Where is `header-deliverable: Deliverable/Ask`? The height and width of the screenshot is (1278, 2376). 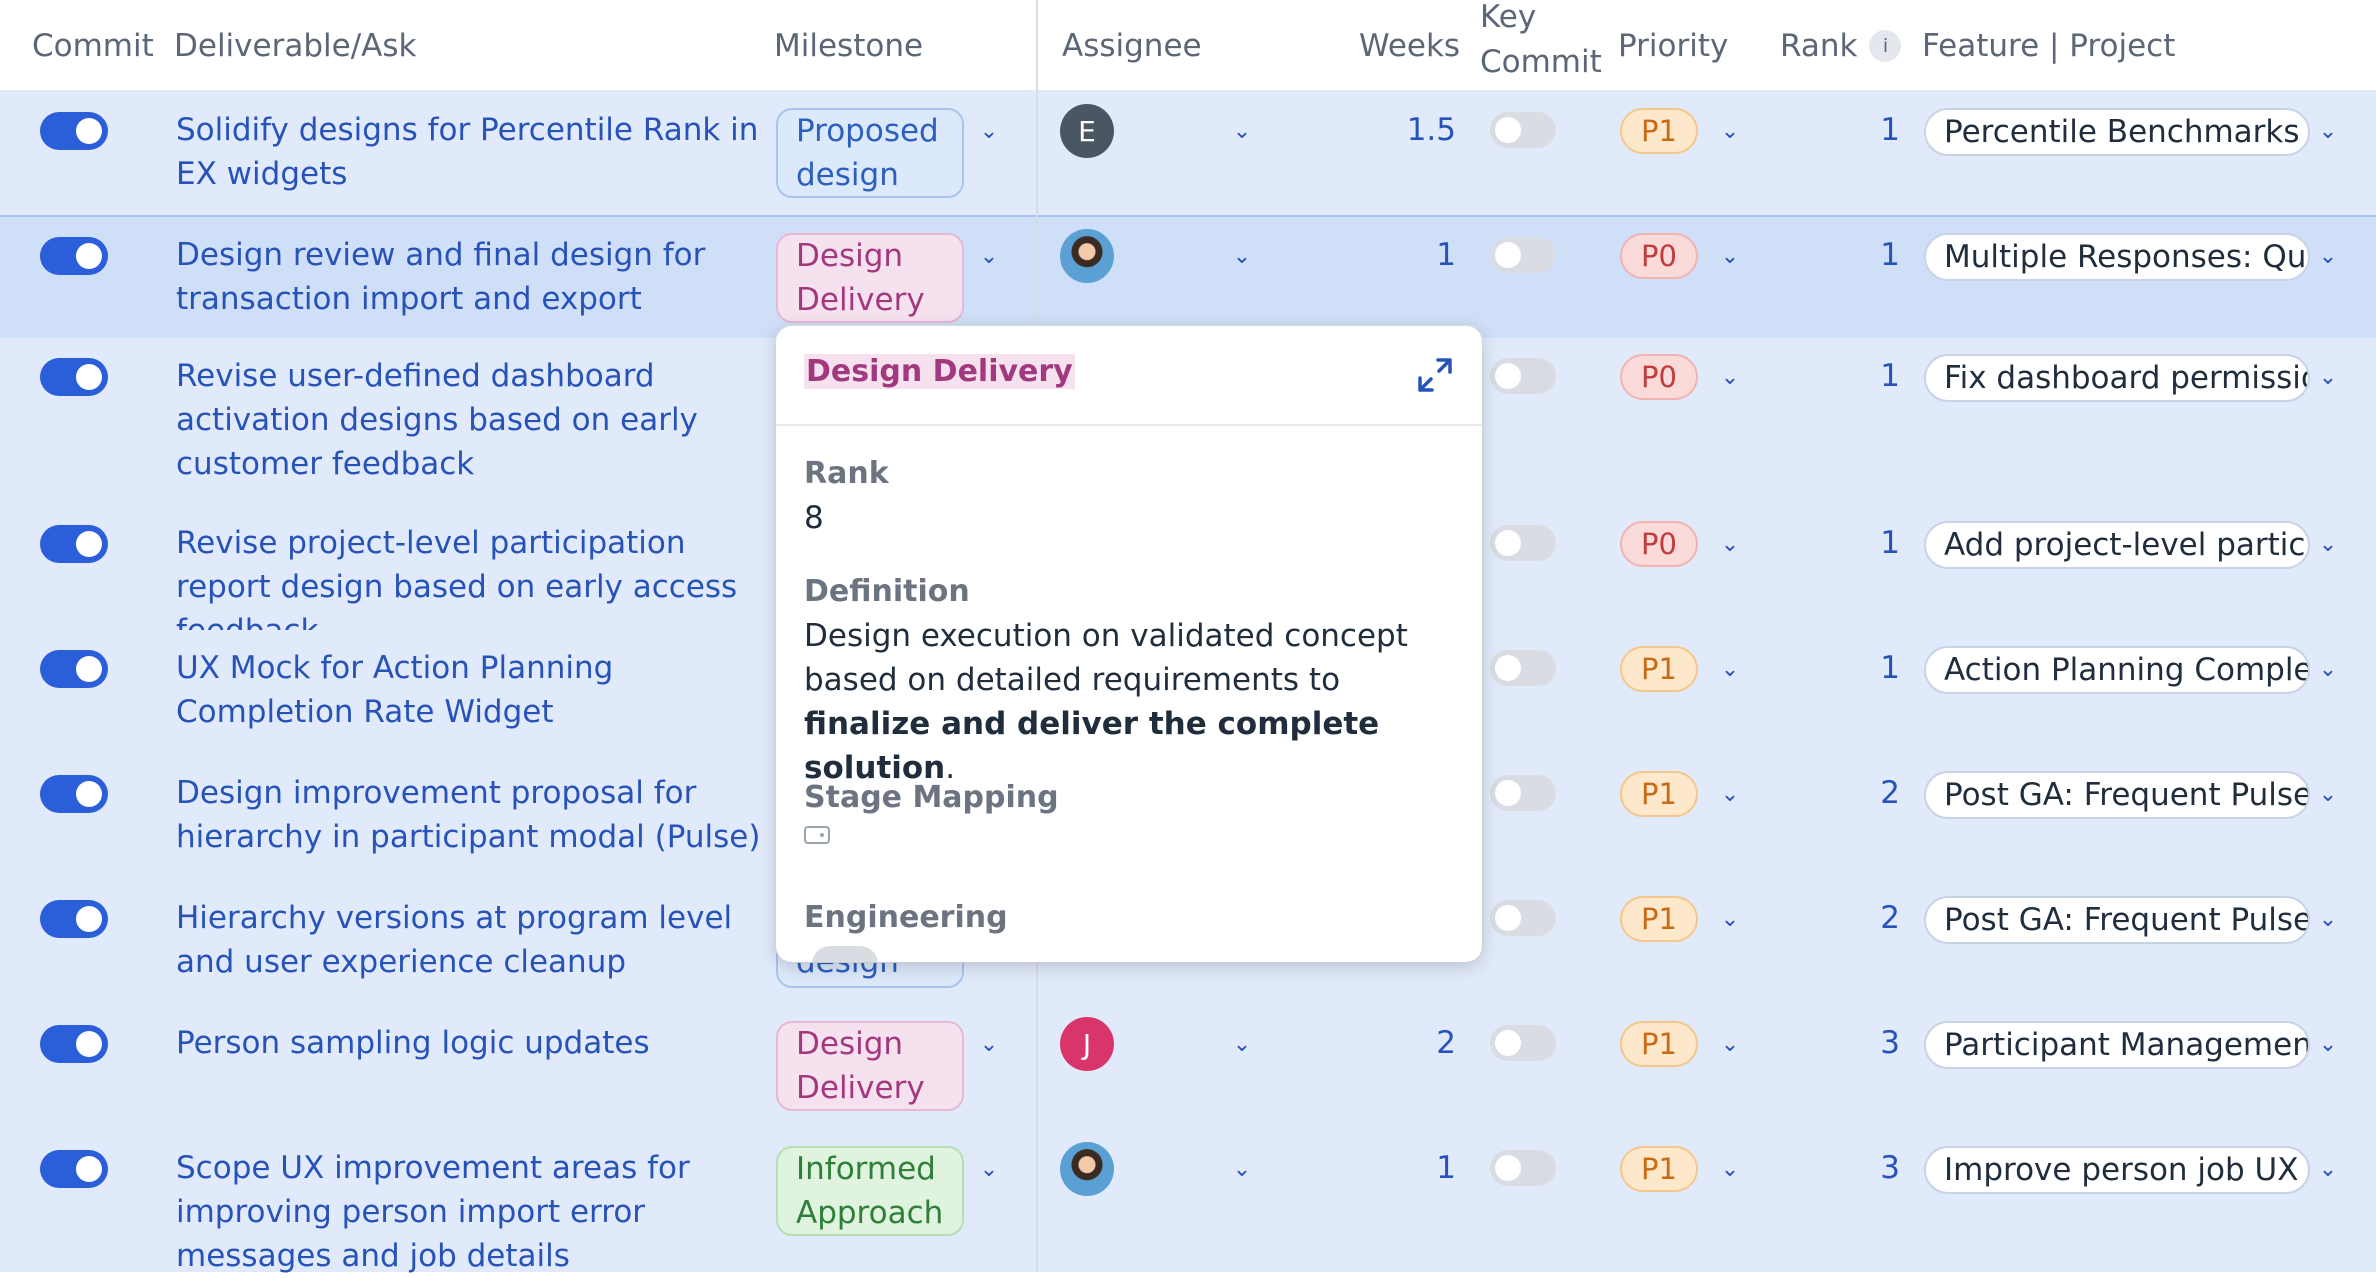
header-deliverable: Deliverable/Ask is located at coordinates (295, 46).